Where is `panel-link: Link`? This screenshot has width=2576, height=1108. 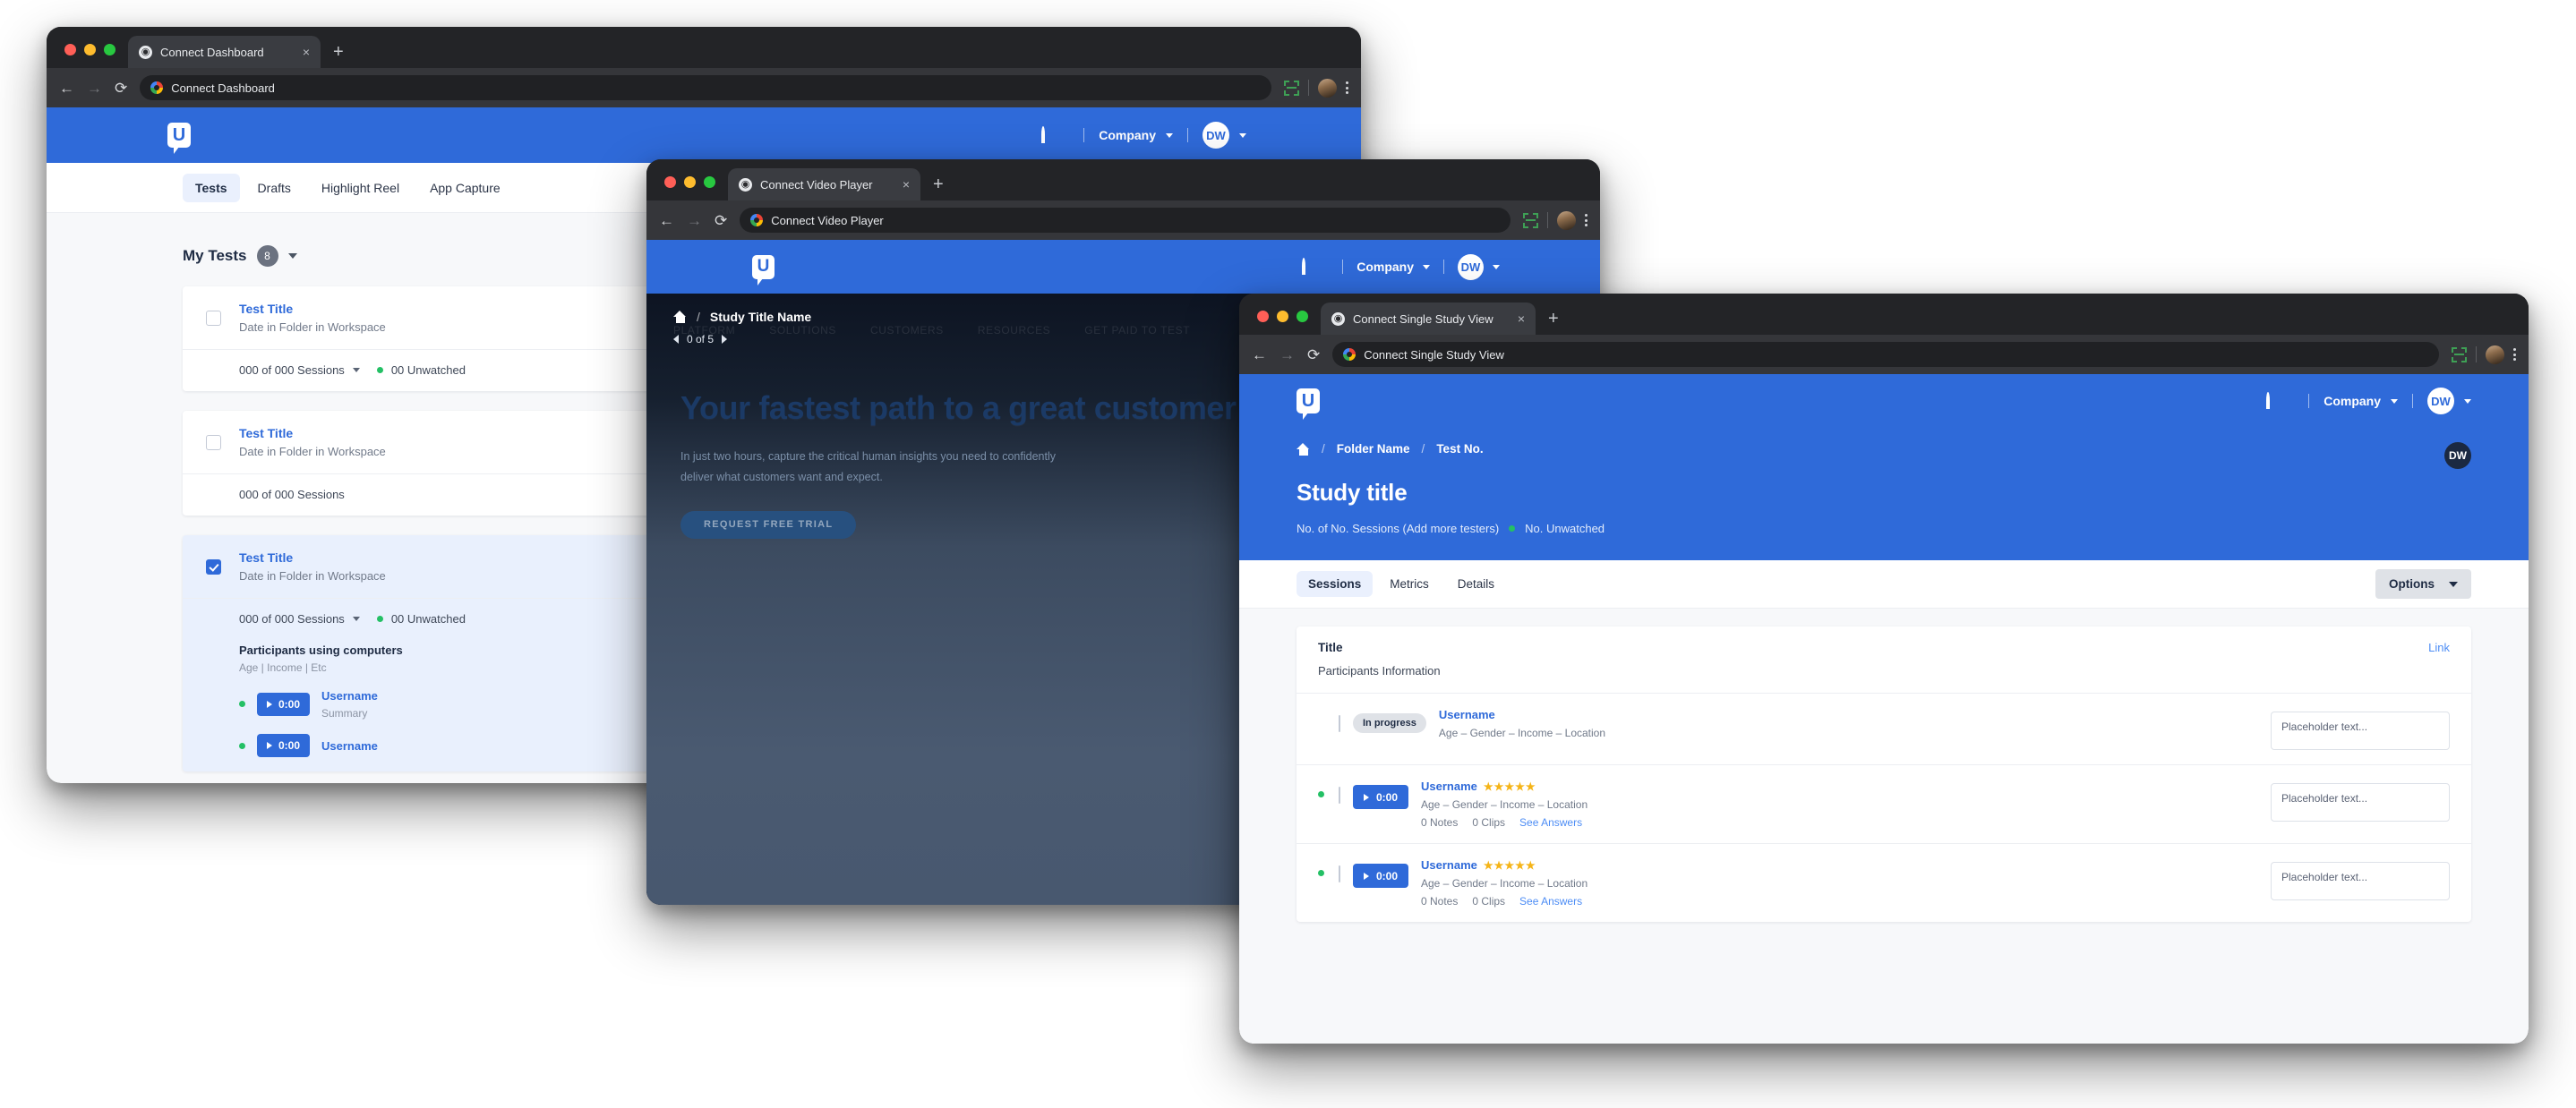 panel-link: Link is located at coordinates (2439, 647).